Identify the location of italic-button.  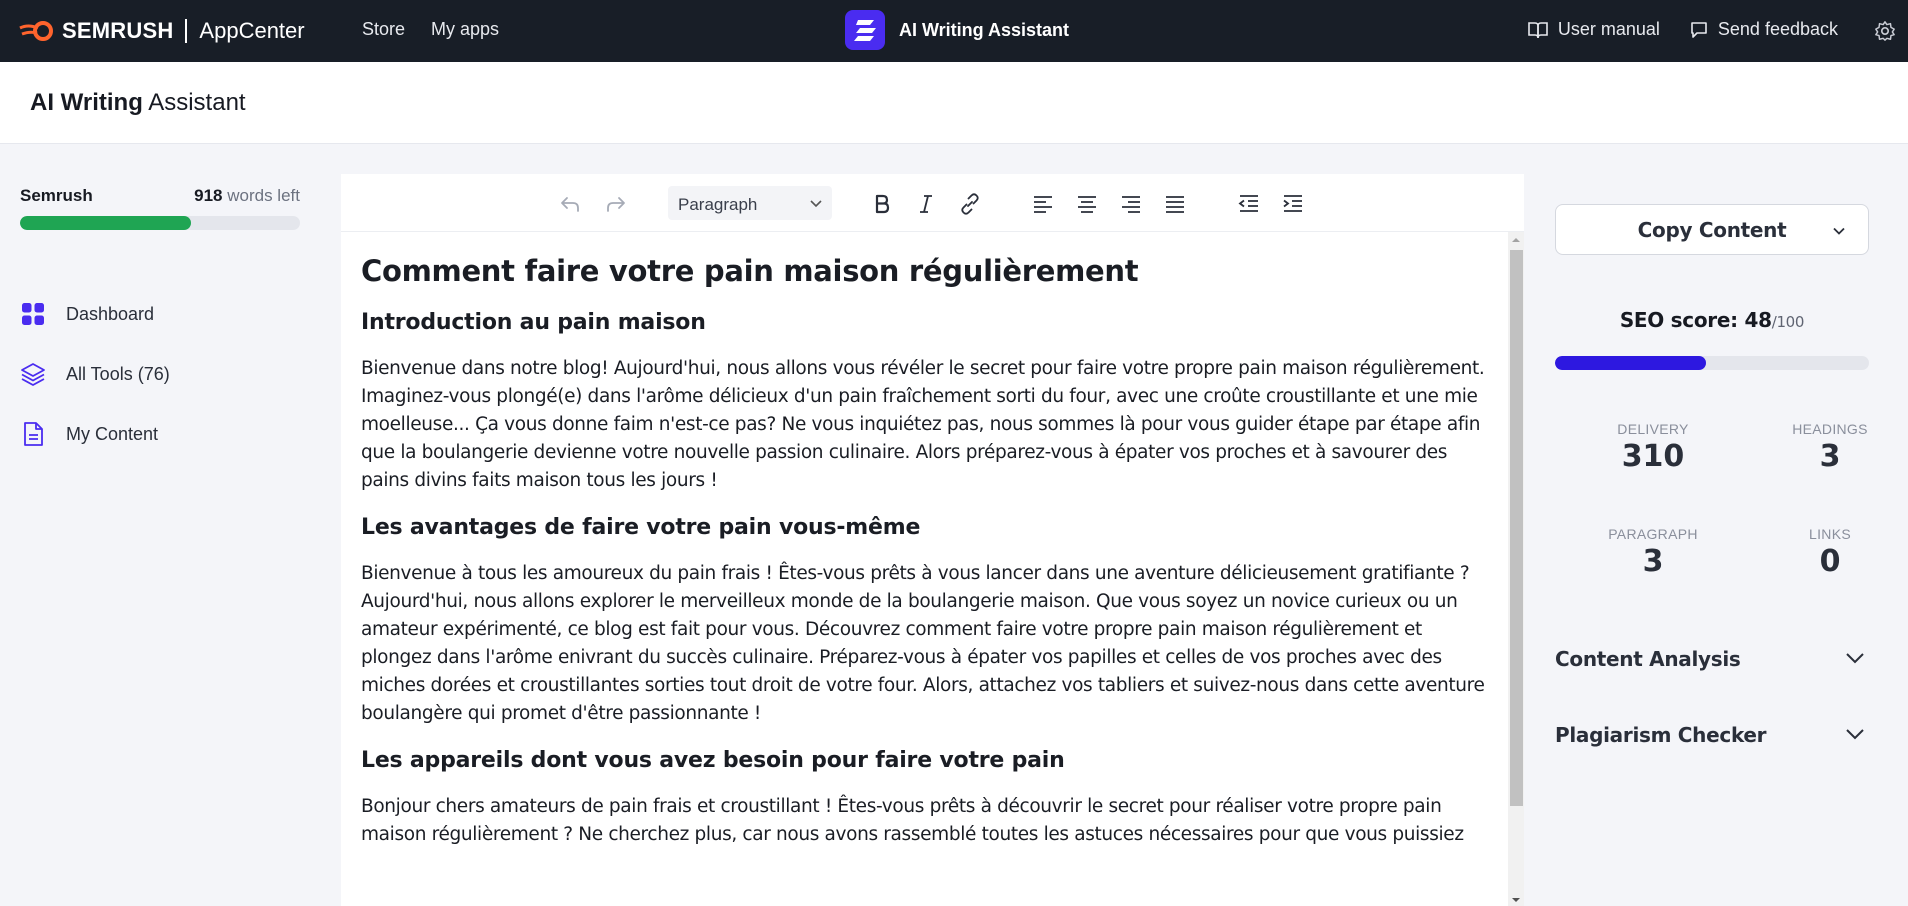
(926, 204).